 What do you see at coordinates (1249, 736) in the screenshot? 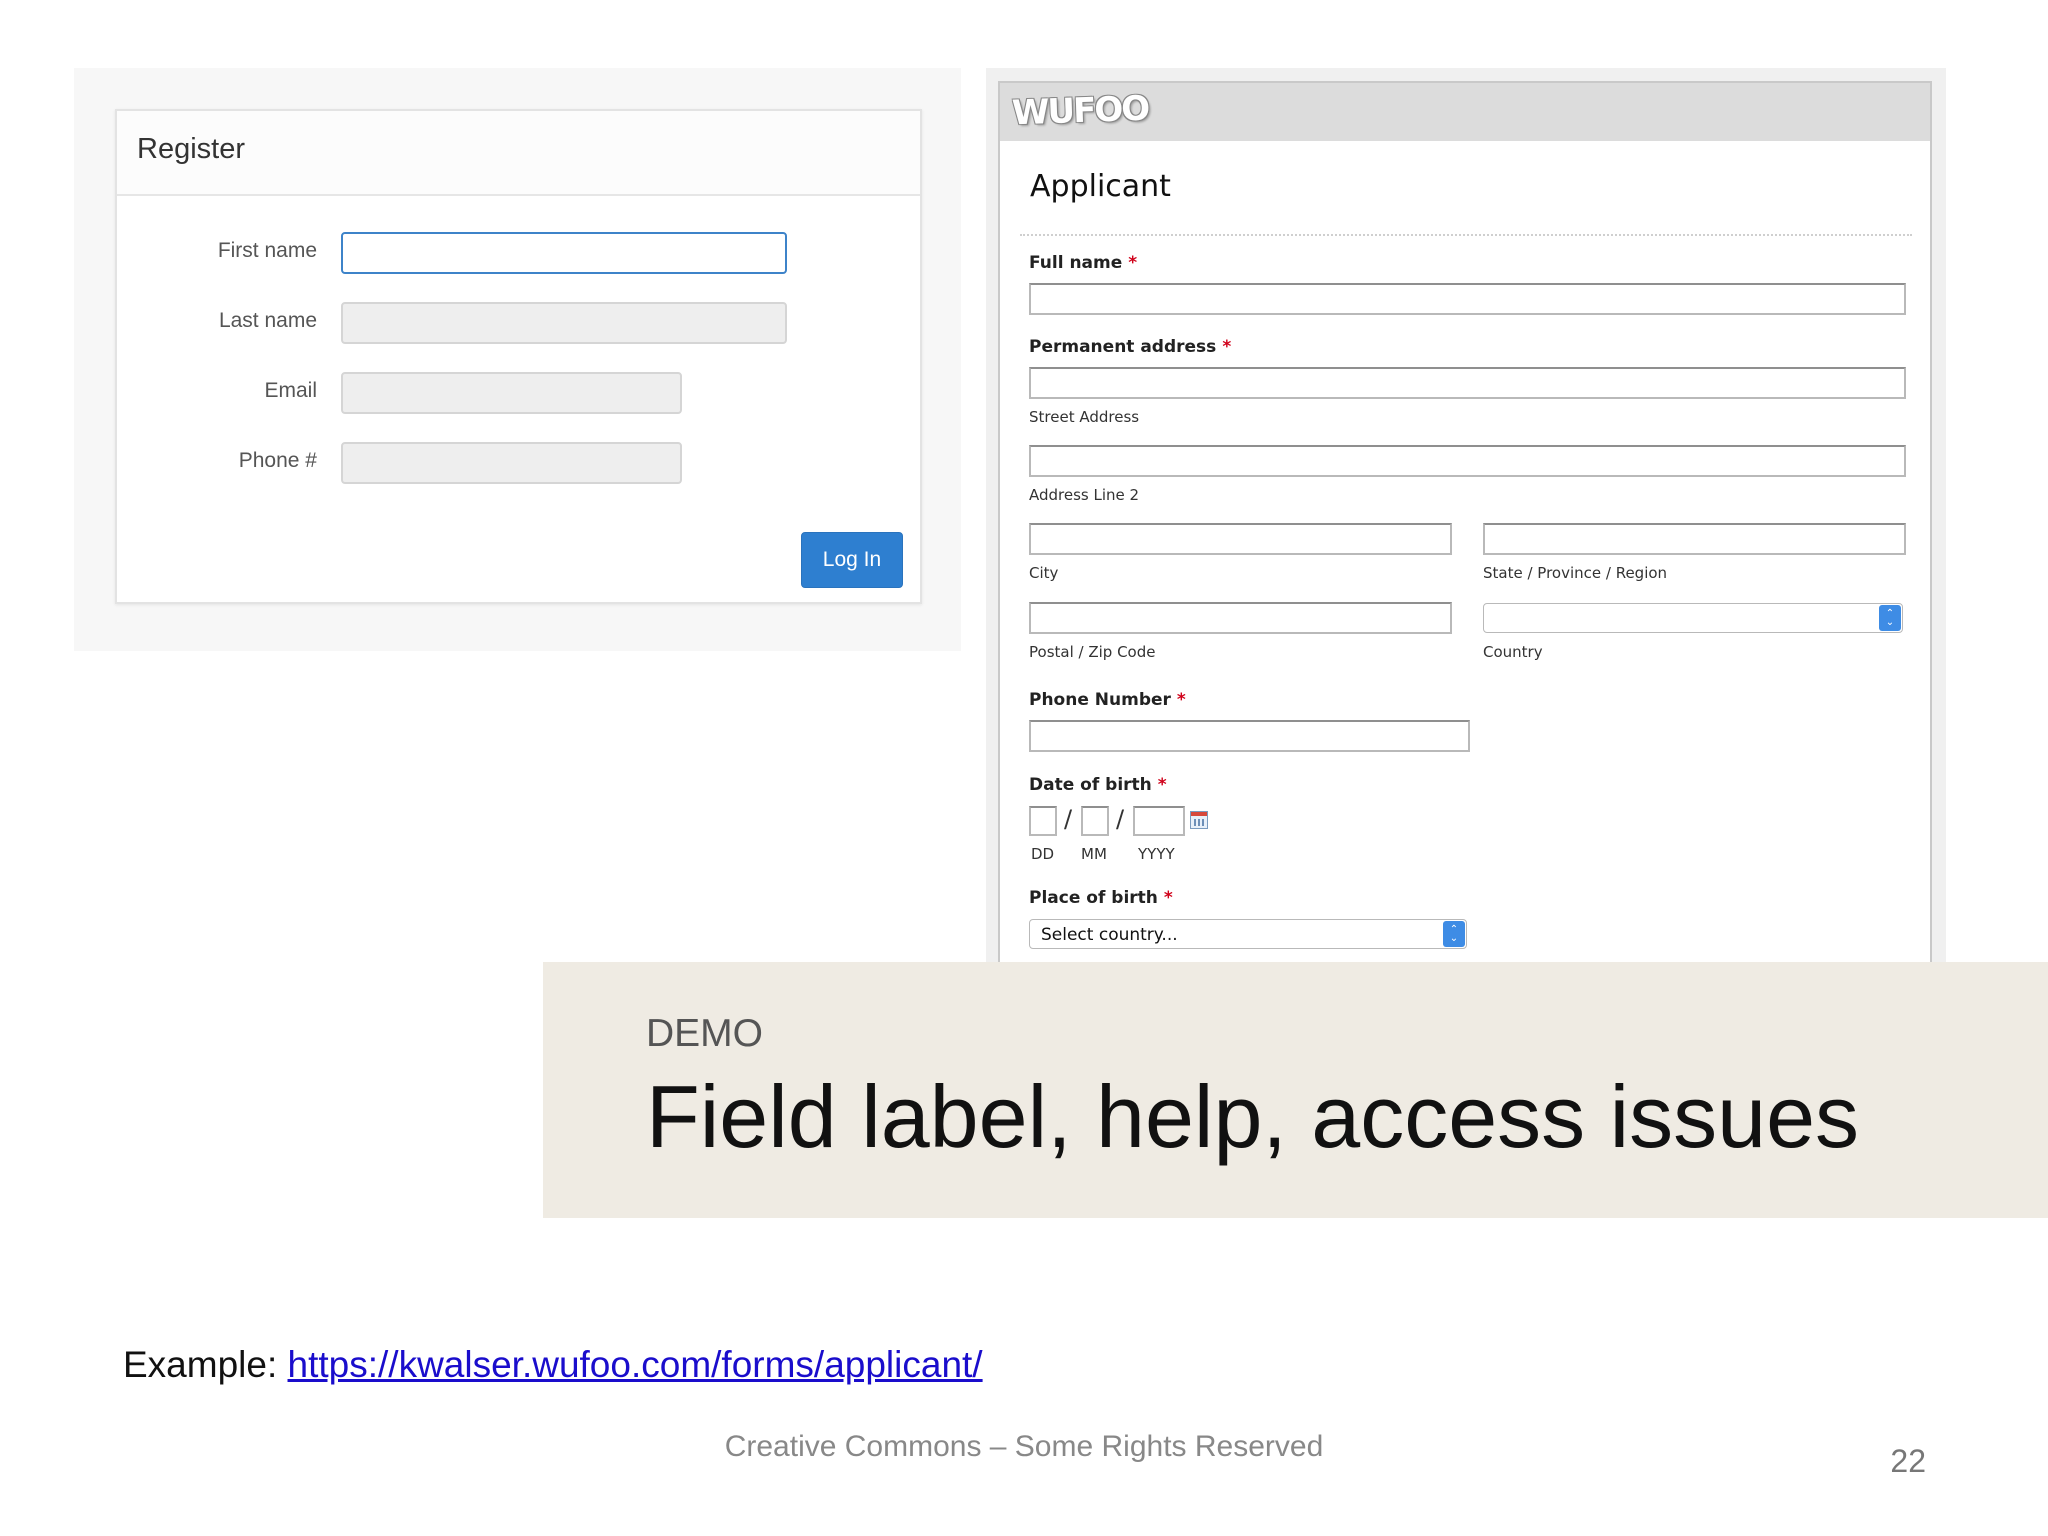
I see `phone-number-input` at bounding box center [1249, 736].